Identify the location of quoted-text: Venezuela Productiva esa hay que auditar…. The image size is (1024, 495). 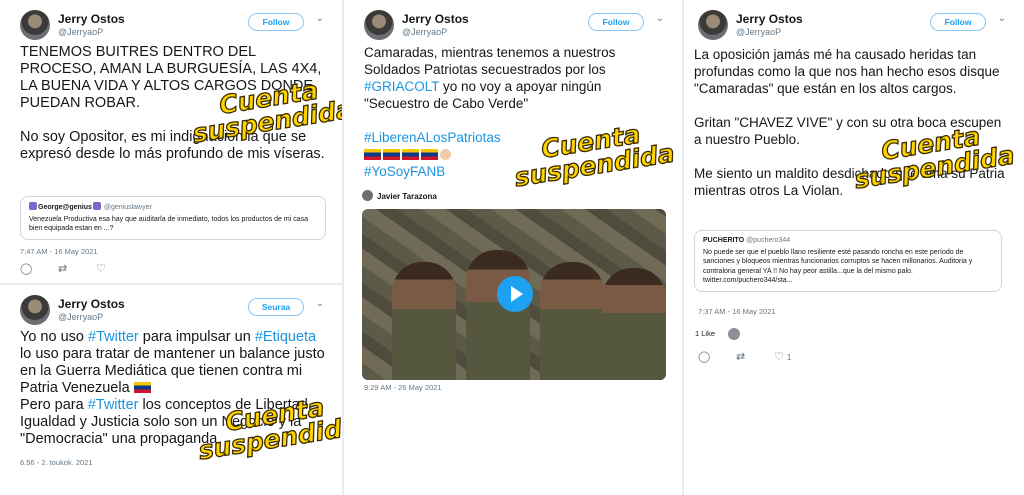
(169, 224).